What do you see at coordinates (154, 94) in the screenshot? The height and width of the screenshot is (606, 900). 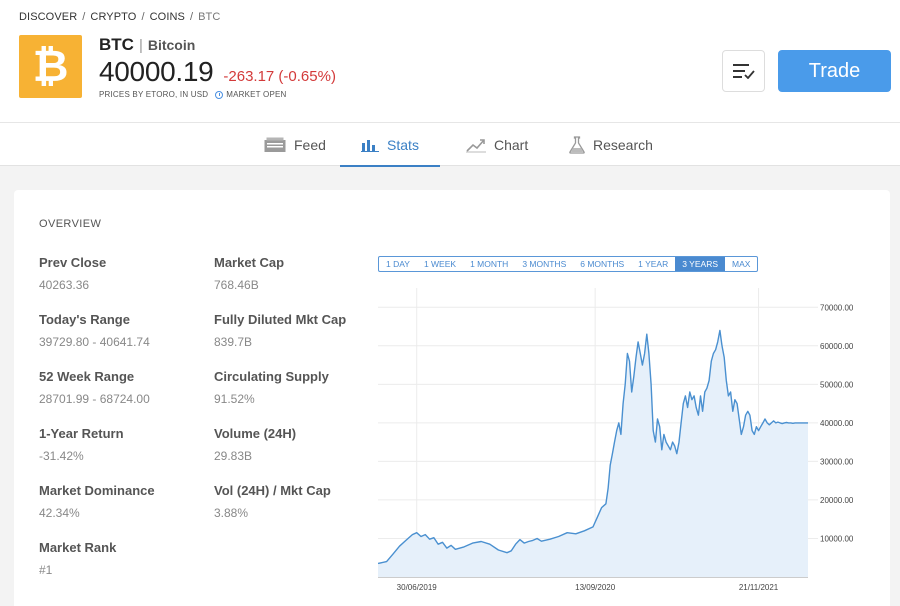 I see `price-source: PRICES BY ETORO, IN USD` at bounding box center [154, 94].